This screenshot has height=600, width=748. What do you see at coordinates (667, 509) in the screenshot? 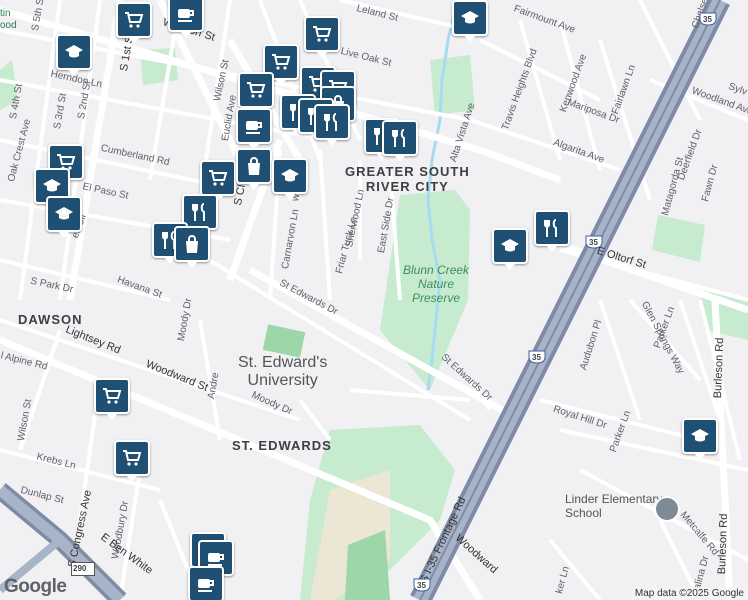
I see `school-pin-icon` at bounding box center [667, 509].